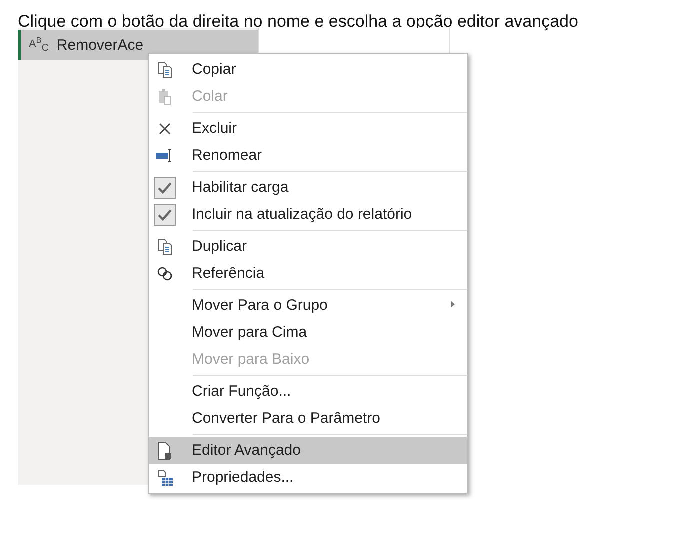  Describe the element at coordinates (308, 187) in the screenshot. I see `menu-item: Habilitar carga` at that location.